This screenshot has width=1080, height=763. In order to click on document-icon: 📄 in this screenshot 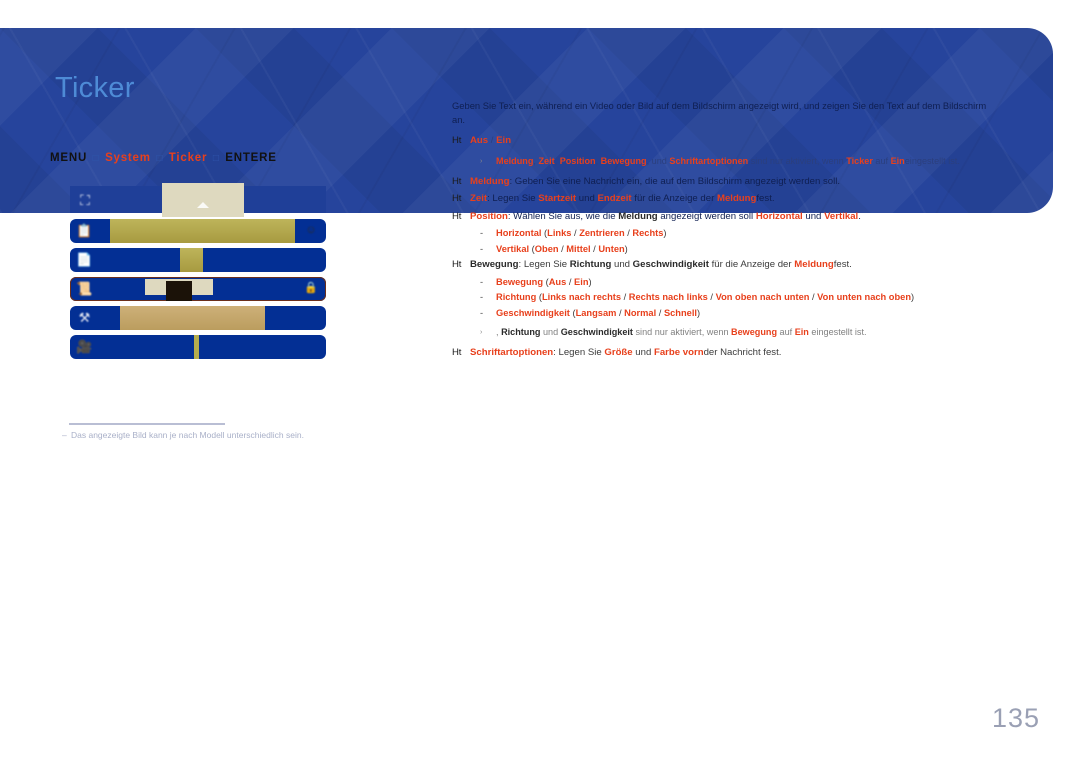, I will do `click(84, 259)`.